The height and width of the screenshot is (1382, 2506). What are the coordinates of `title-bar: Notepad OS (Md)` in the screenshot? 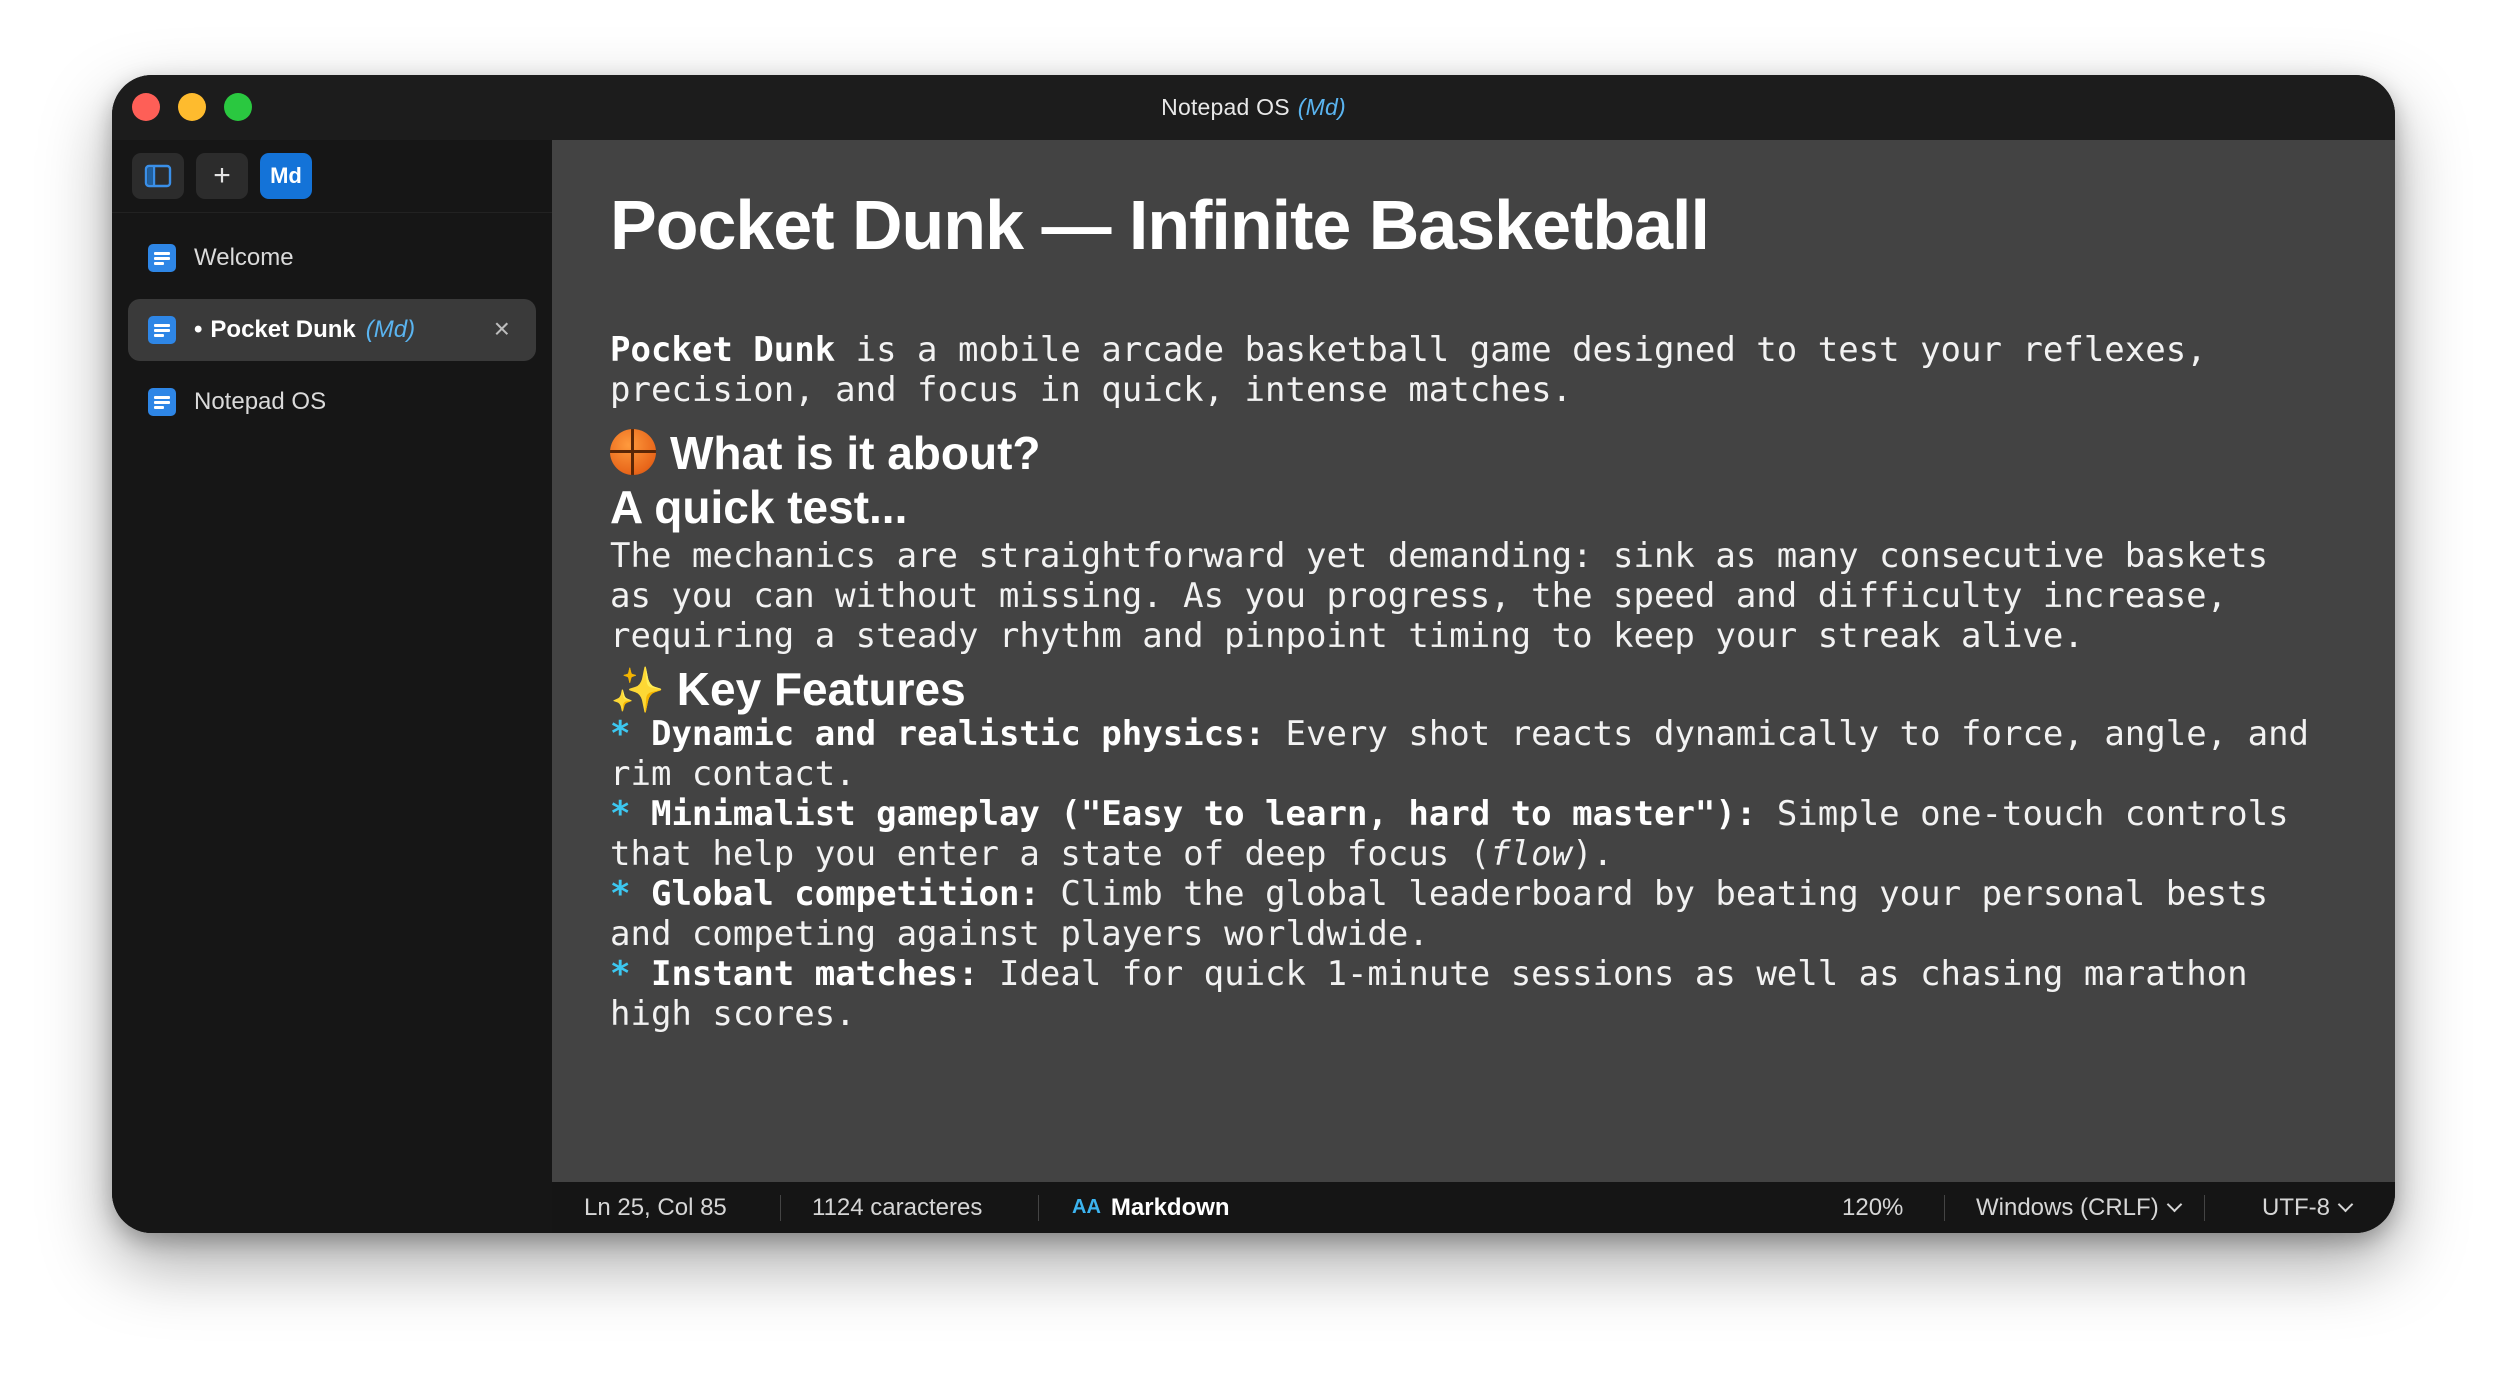 It's located at (1253, 107).